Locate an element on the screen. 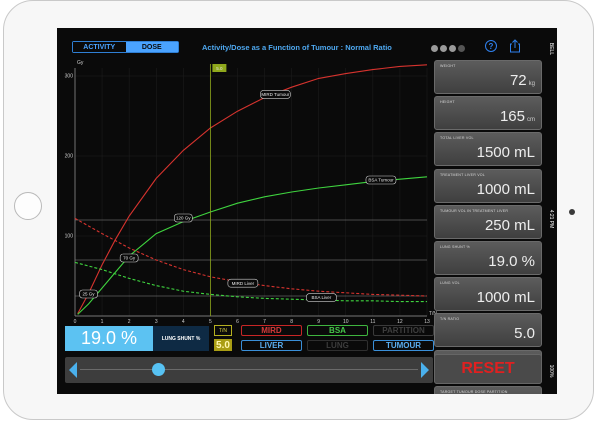 The height and width of the screenshot is (424, 600). y-axis-title: Gy is located at coordinates (80, 63).